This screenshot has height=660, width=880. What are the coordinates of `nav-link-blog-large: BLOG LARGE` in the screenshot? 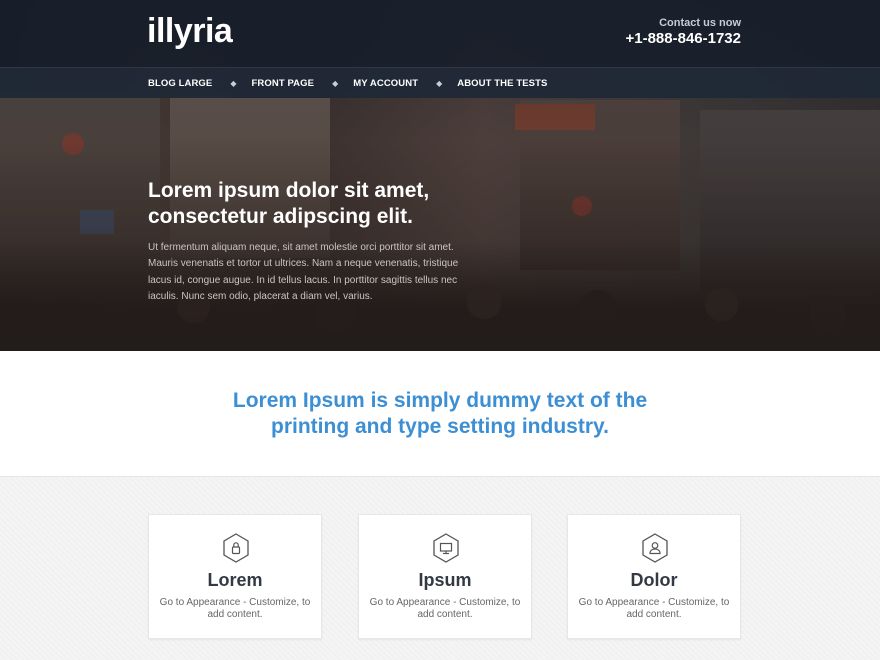 It's located at (180, 83).